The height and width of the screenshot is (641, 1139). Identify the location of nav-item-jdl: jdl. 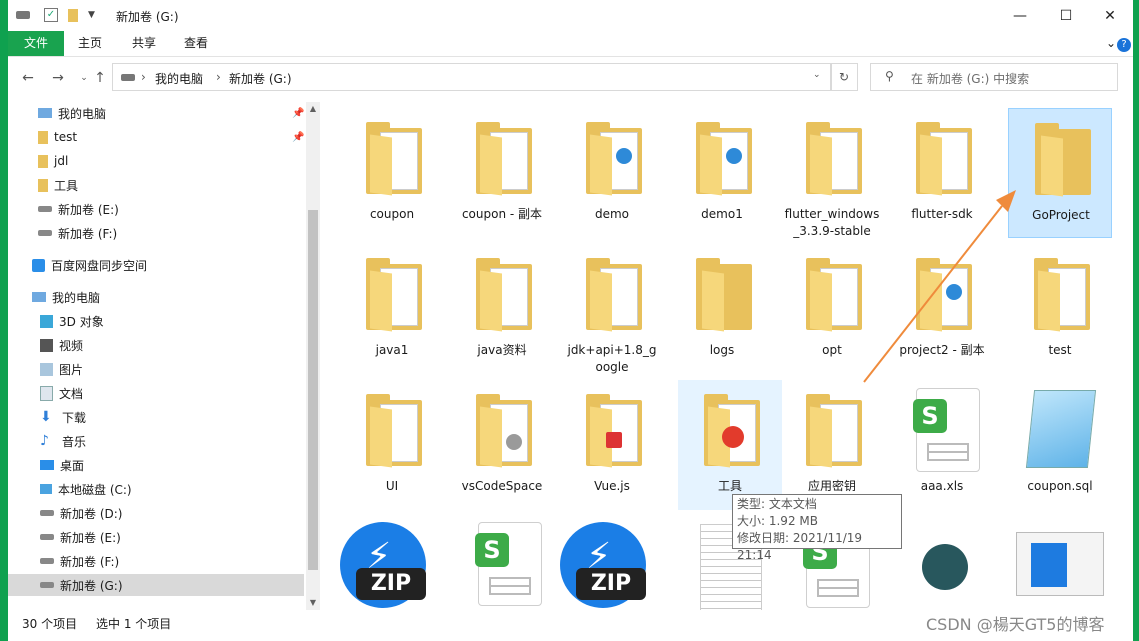
(171, 161).